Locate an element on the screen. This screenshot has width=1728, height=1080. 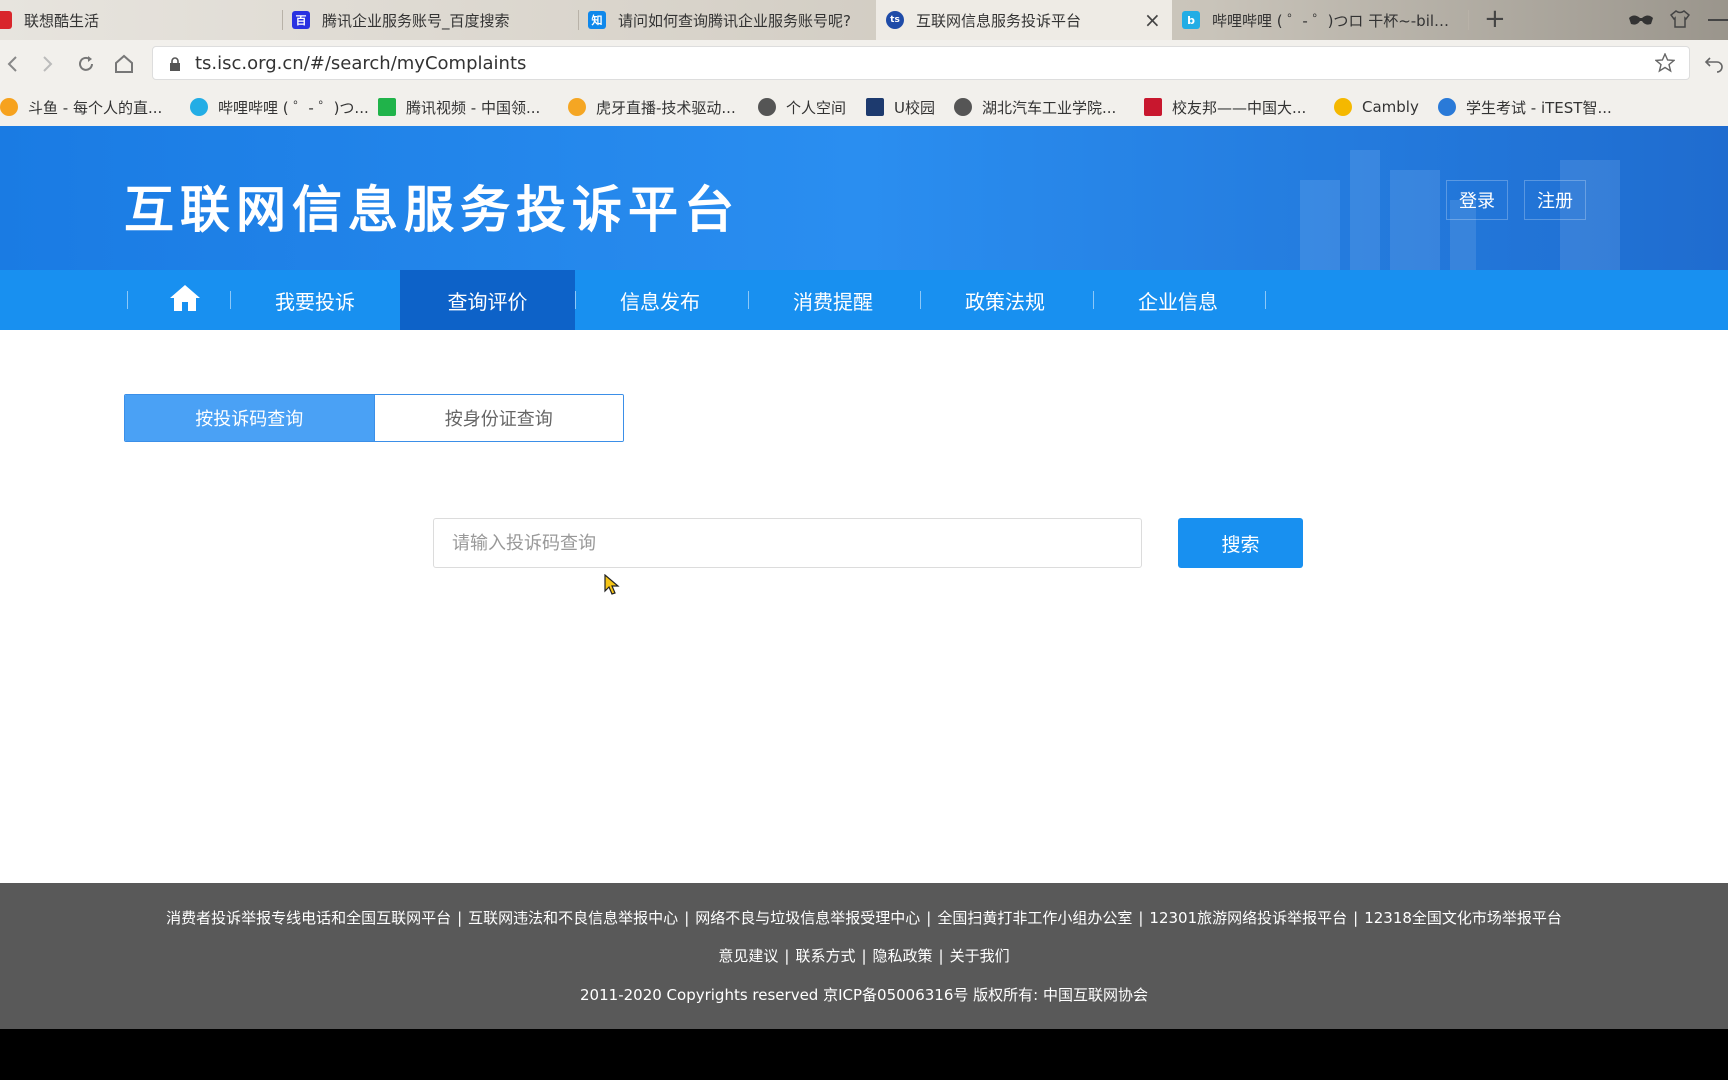
ts-icon: ts is located at coordinates (895, 20).